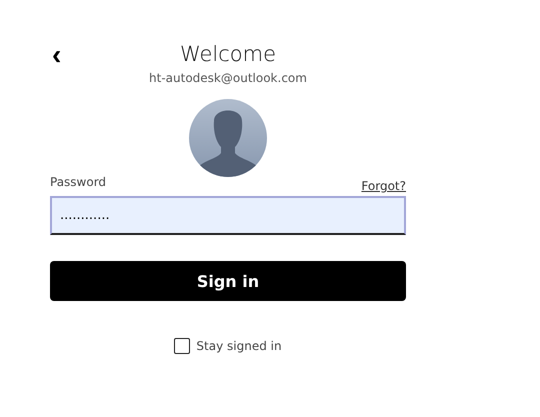  What do you see at coordinates (228, 281) in the screenshot?
I see `sign-in-button: Sign in` at bounding box center [228, 281].